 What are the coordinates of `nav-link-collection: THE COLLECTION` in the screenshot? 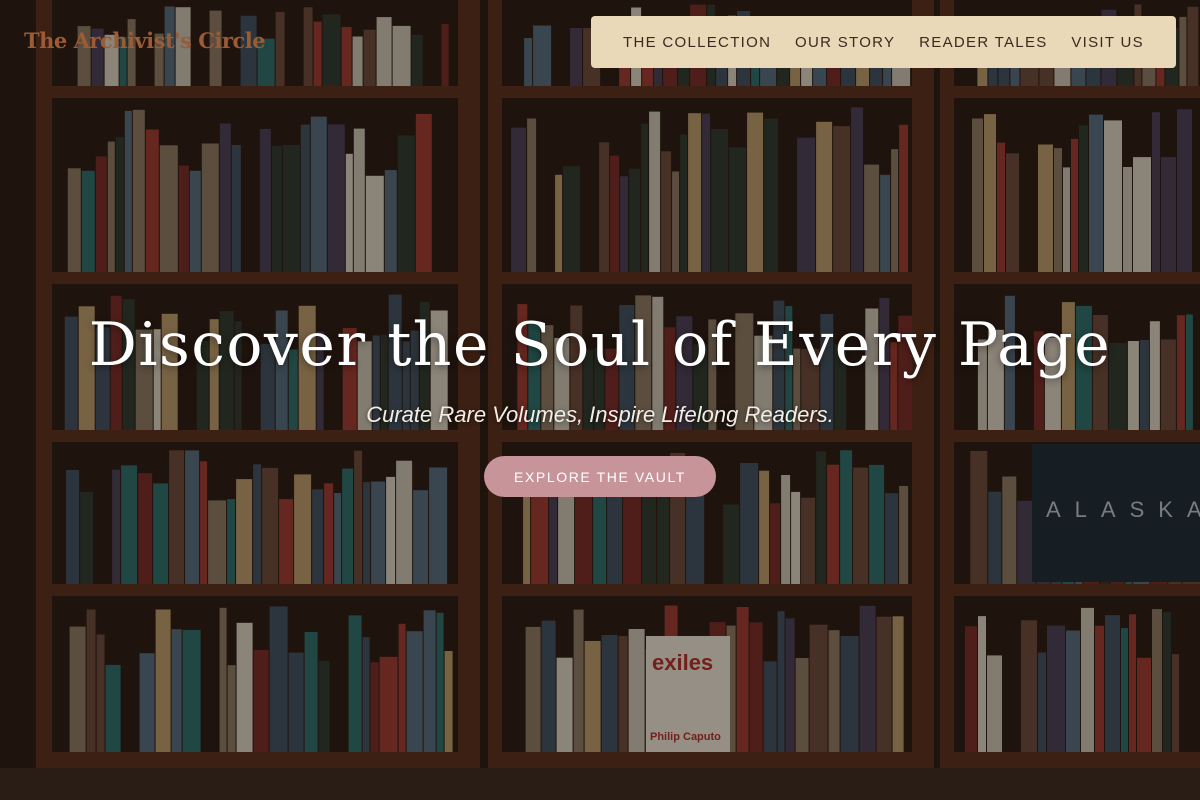 It's located at (697, 42).